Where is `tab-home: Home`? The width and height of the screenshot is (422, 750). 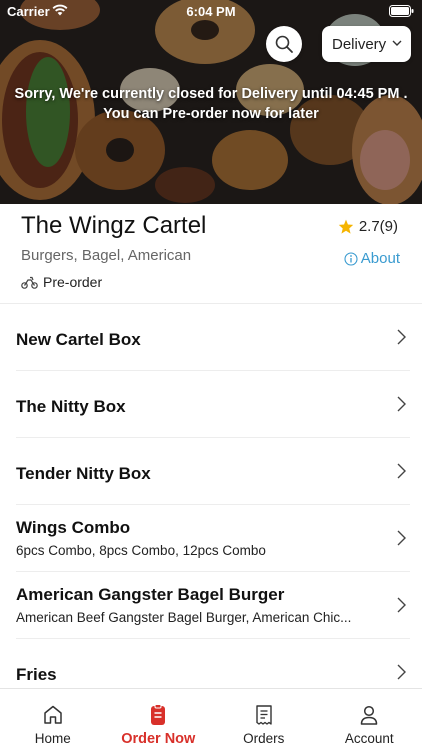 tab-home: Home is located at coordinates (53, 719).